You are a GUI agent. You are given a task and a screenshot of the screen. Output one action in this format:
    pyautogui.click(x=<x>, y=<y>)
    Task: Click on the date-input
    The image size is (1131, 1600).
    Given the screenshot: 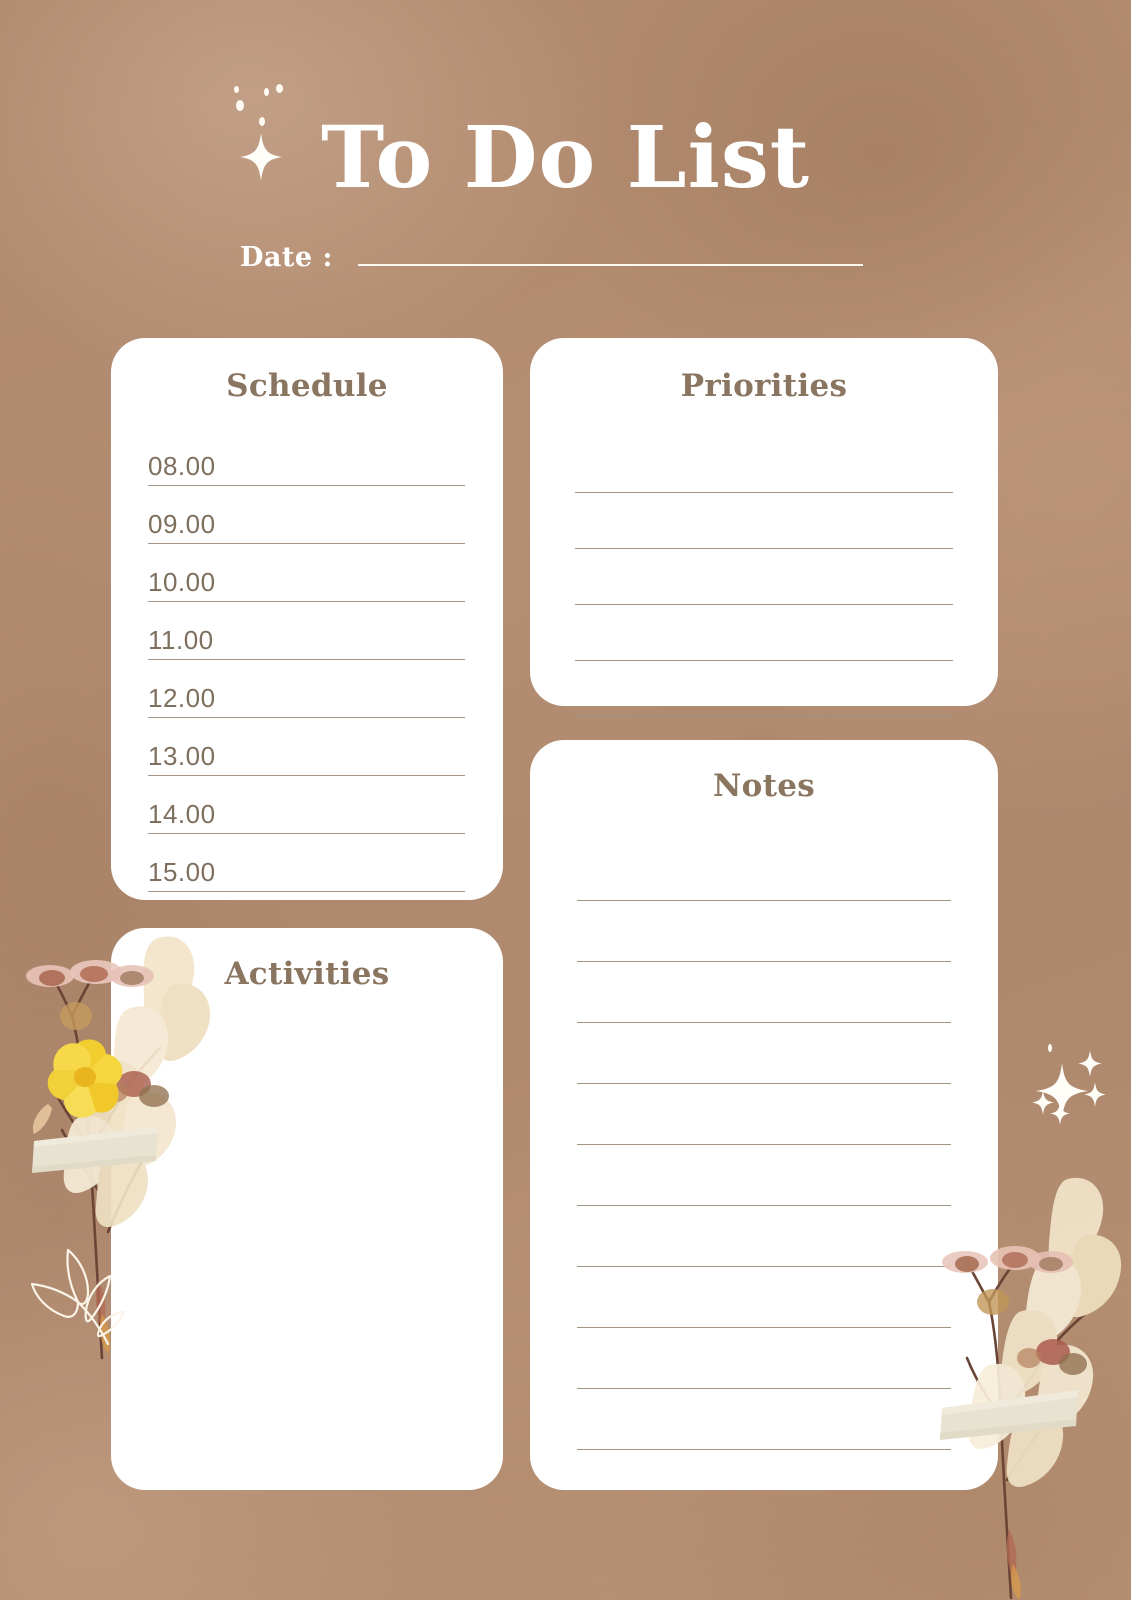 What is the action you would take?
    pyautogui.click(x=610, y=265)
    